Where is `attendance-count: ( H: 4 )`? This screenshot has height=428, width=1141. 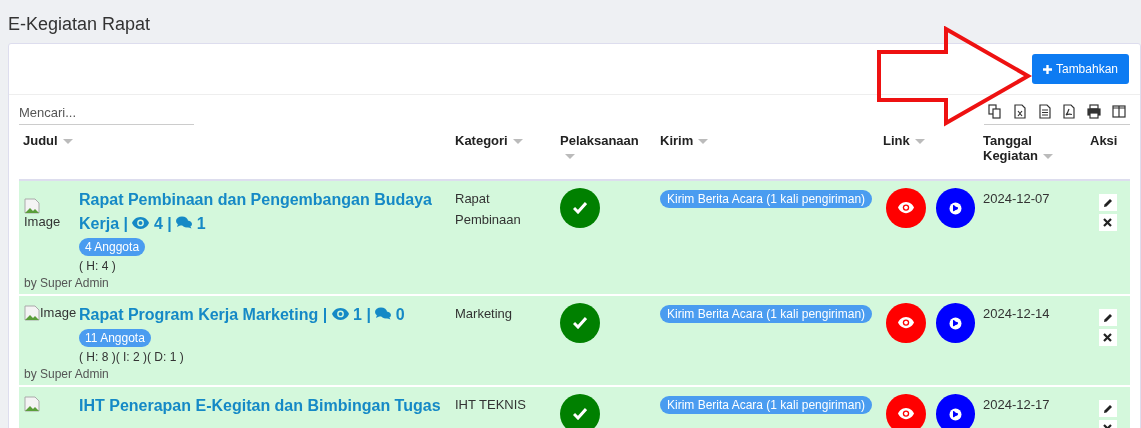 attendance-count: ( H: 4 ) is located at coordinates (97, 266).